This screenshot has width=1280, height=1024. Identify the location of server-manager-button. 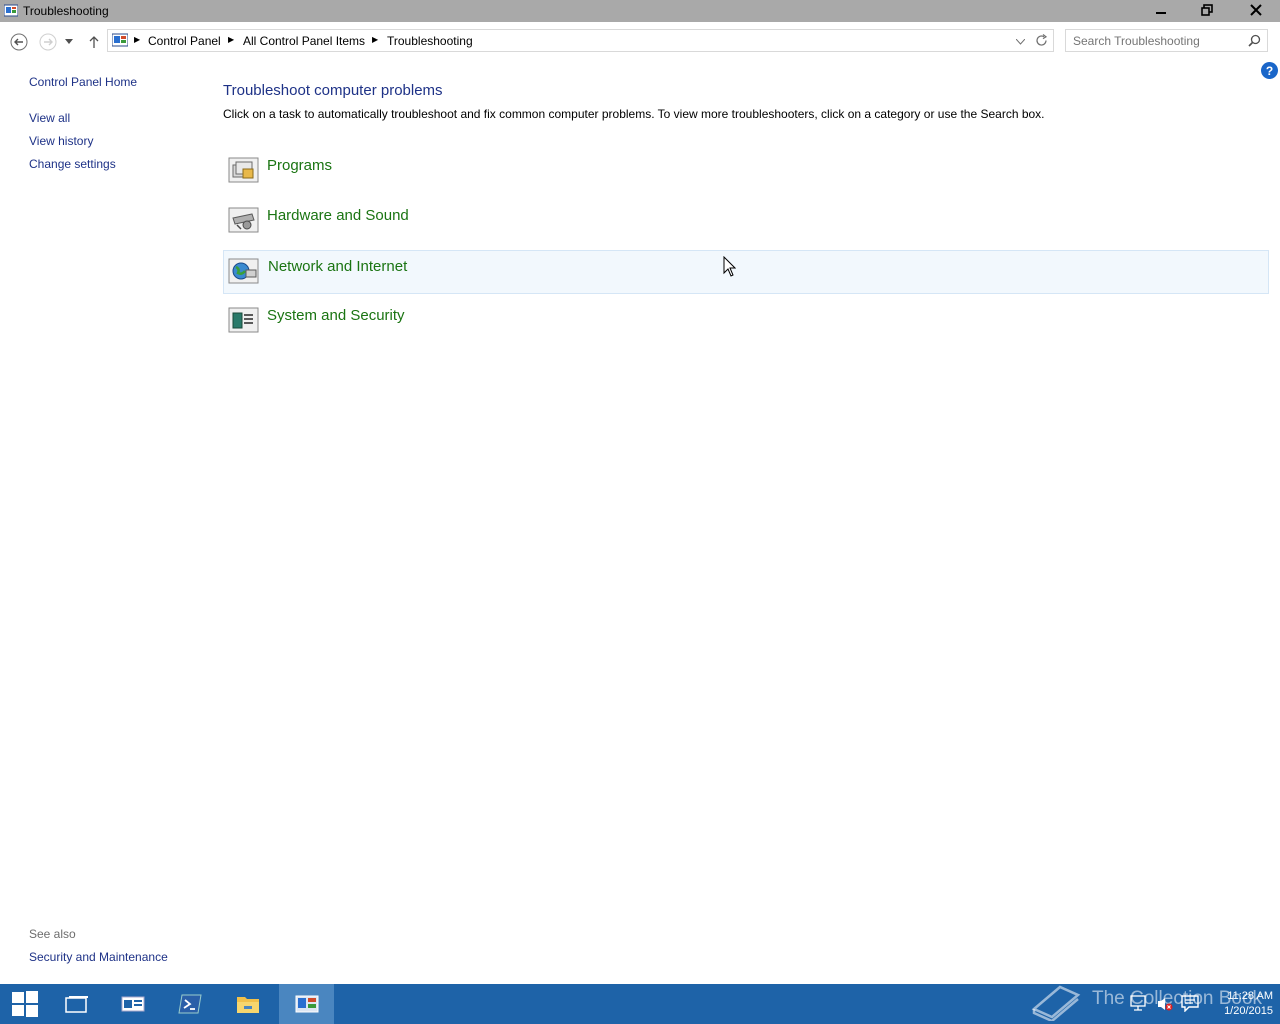
(133, 1004).